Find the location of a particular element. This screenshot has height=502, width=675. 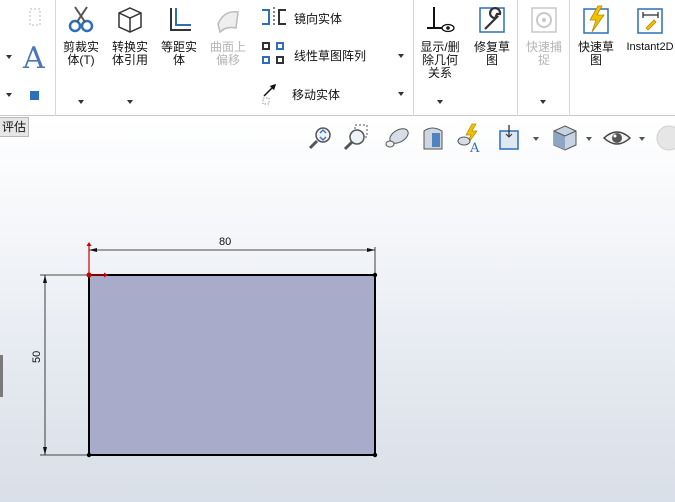

move-entities-label: 移动实体 is located at coordinates (316, 94).